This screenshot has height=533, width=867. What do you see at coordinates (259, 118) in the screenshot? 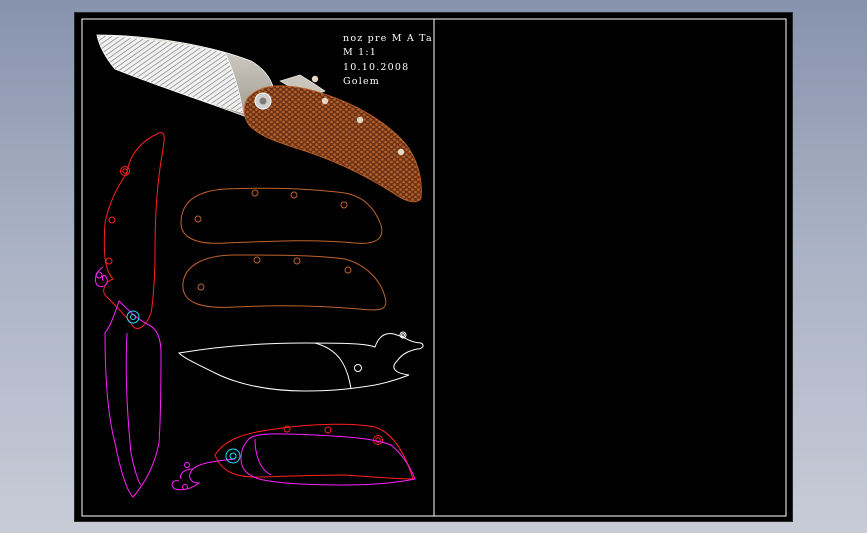
I see `folding-knife-icon` at bounding box center [259, 118].